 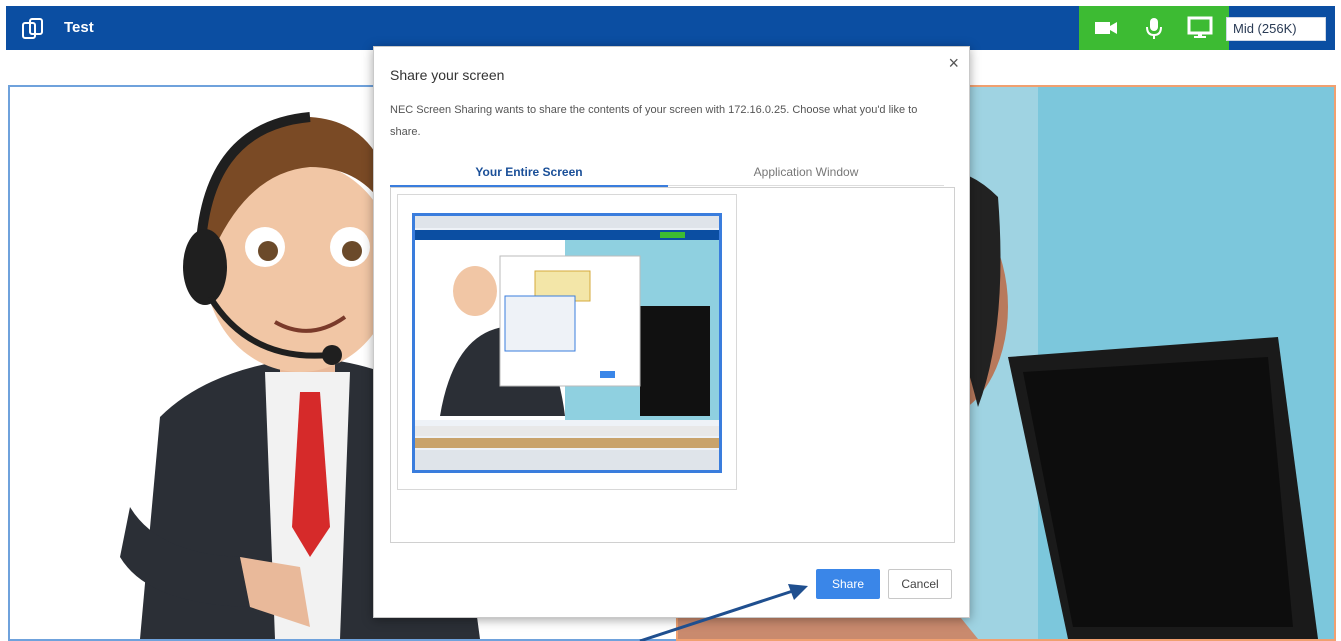 What do you see at coordinates (1200, 28) in the screenshot?
I see `screen-share-icon` at bounding box center [1200, 28].